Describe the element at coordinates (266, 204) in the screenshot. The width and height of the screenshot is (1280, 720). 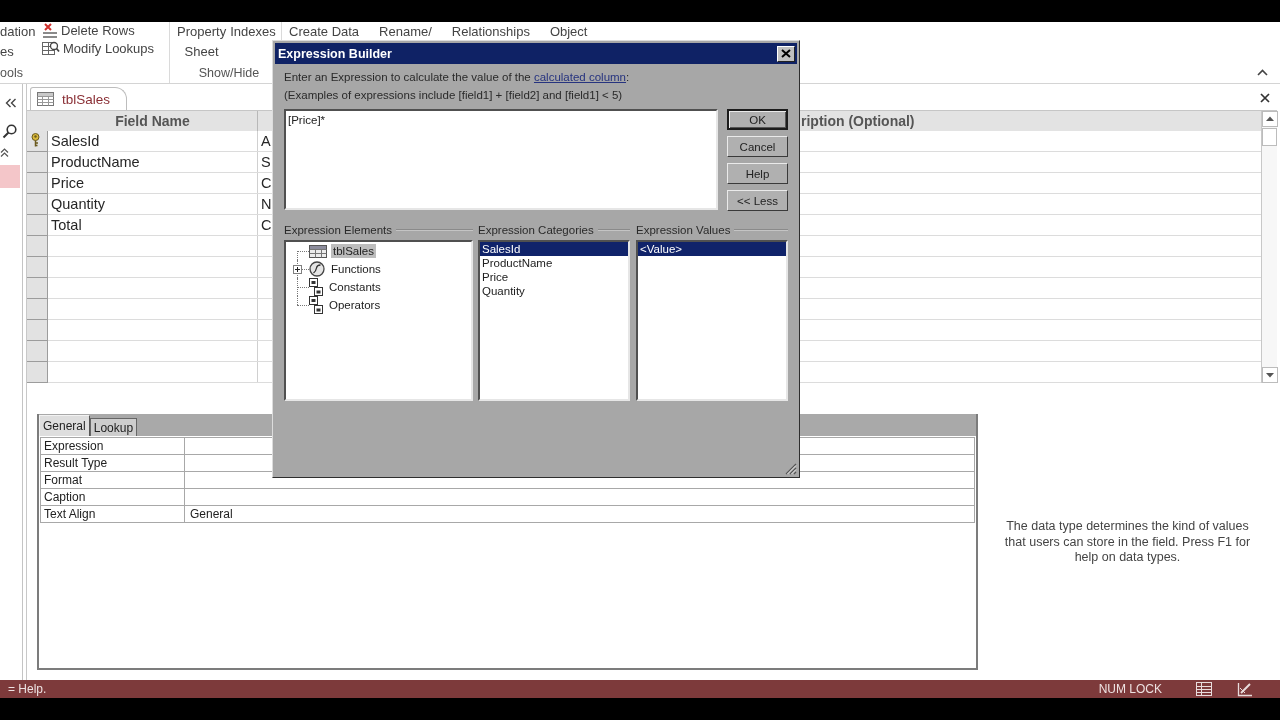
I see `data-type-cell: N` at that location.